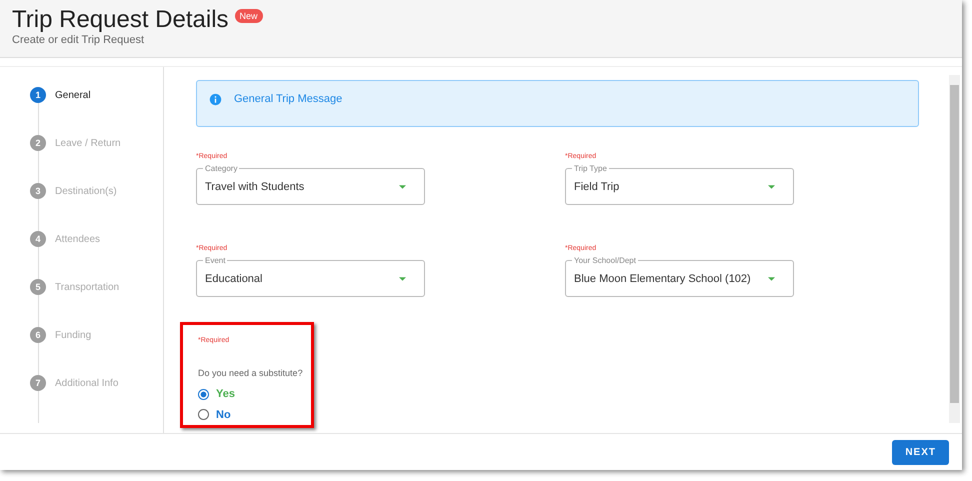 This screenshot has width=972, height=481. Describe the element at coordinates (590, 168) in the screenshot. I see `field-label: Trip Type` at that location.